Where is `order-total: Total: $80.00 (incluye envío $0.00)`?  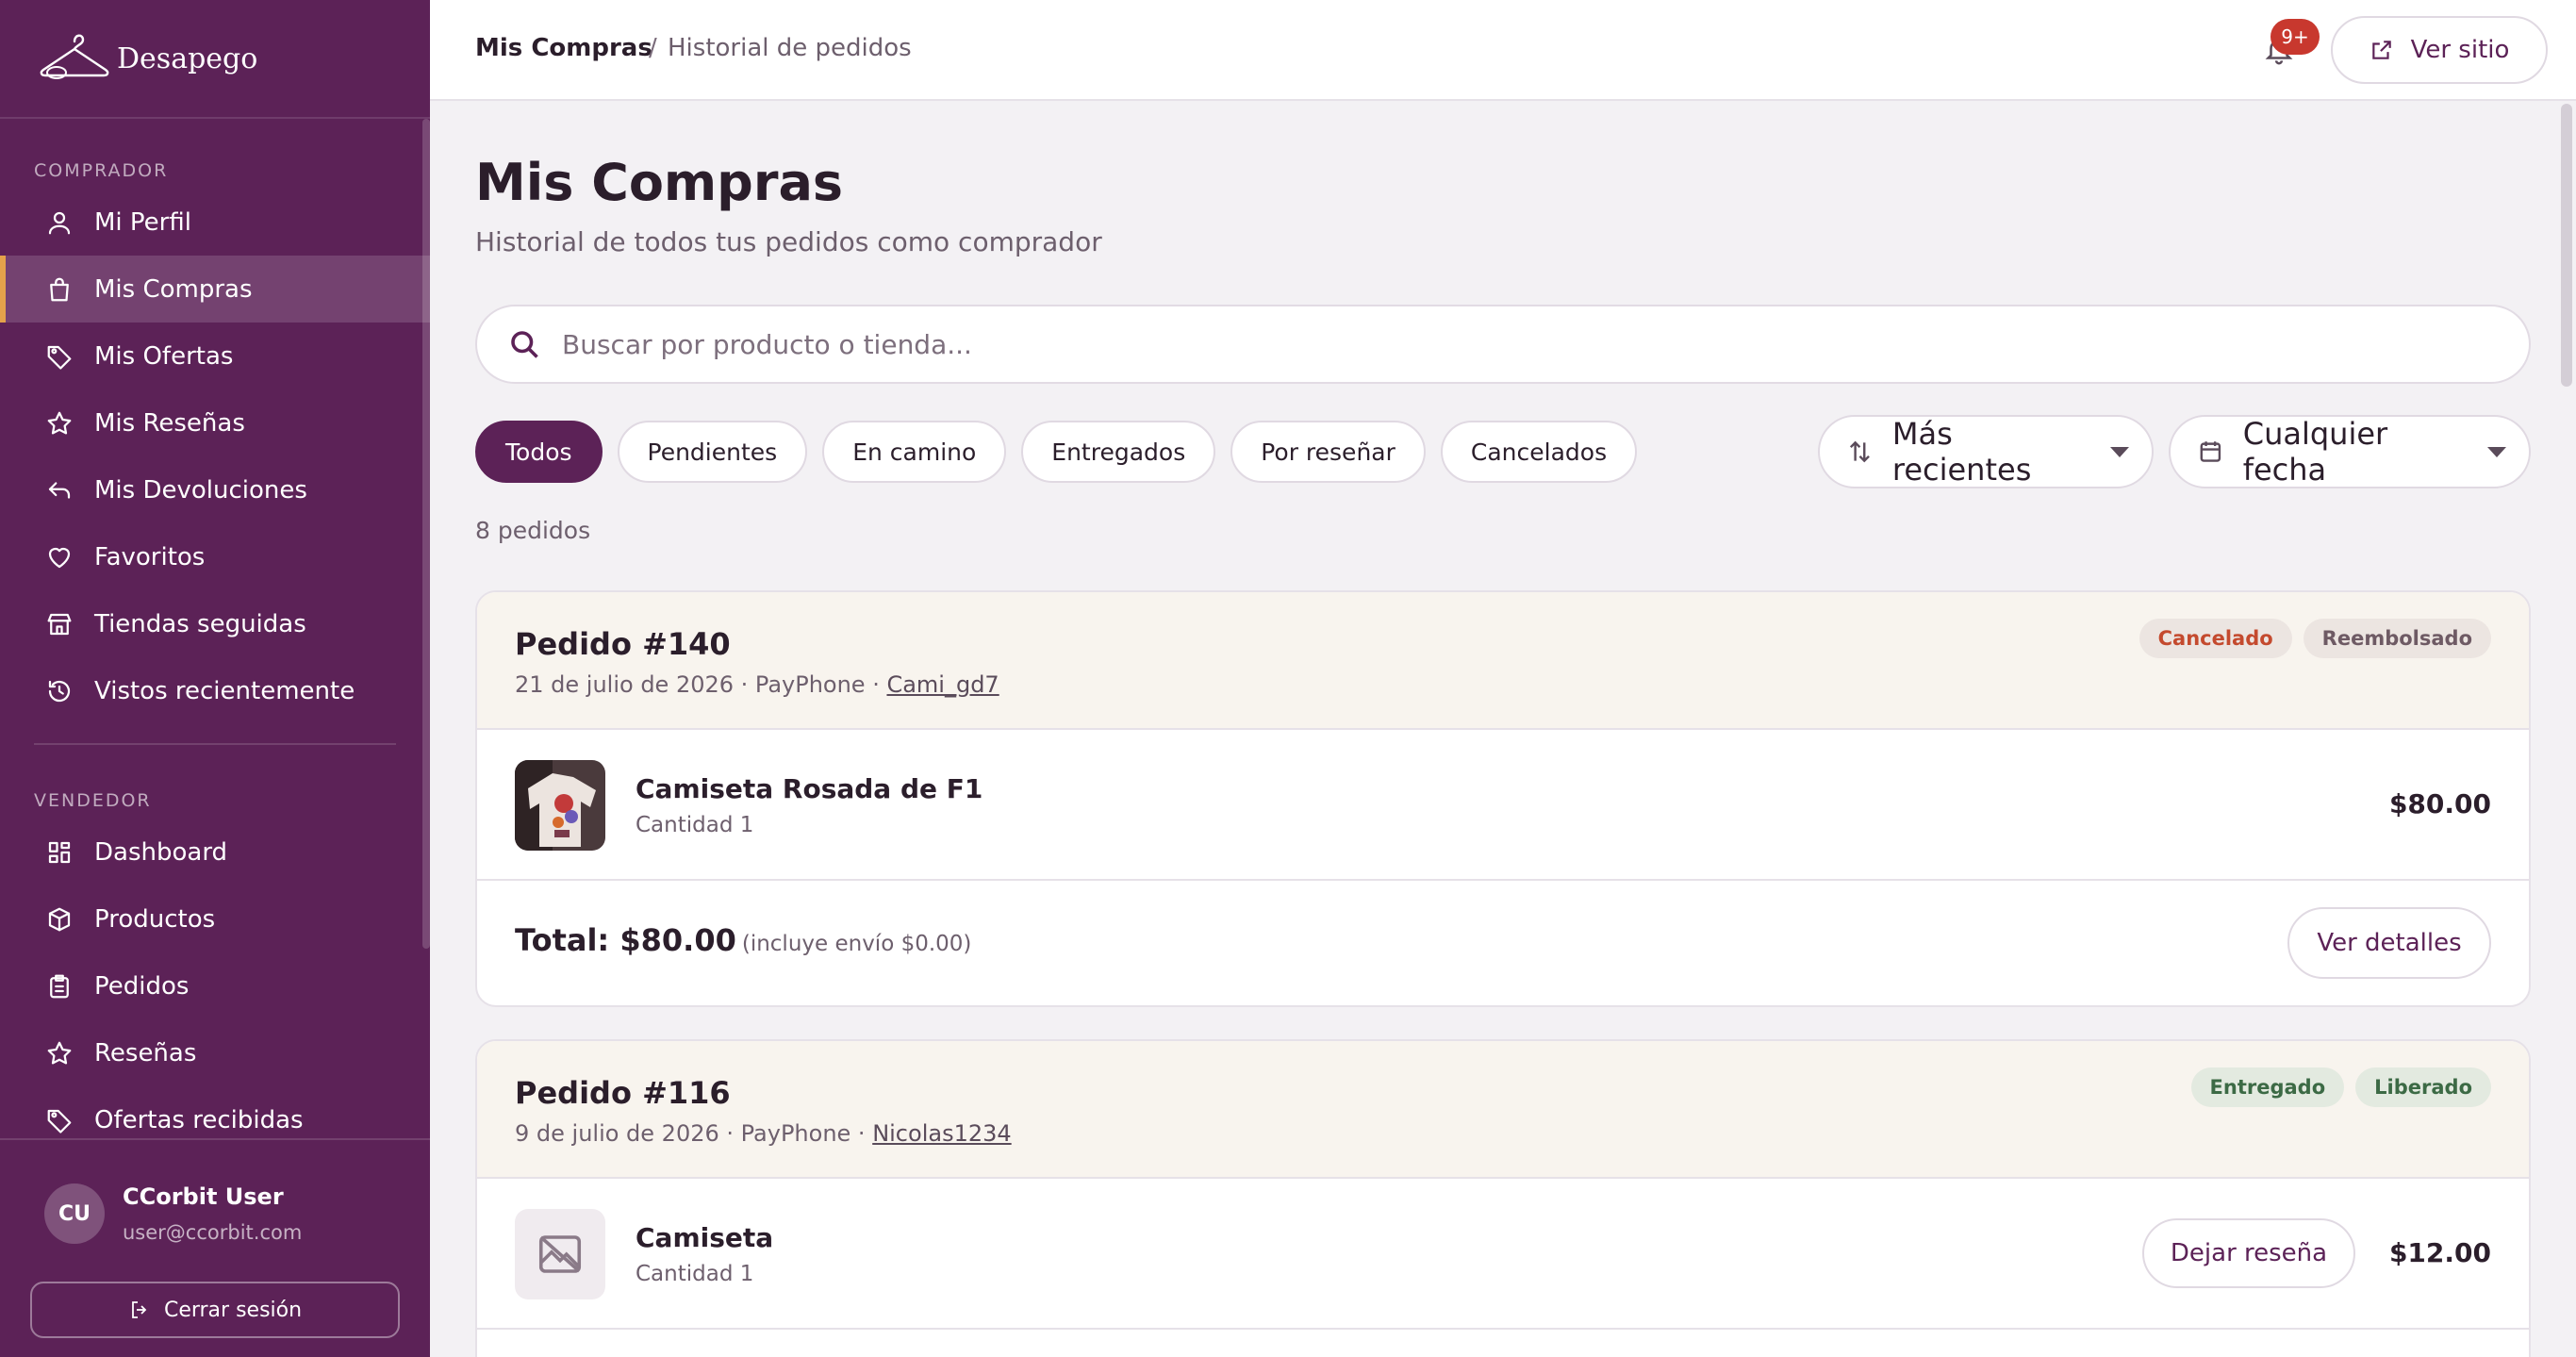 order-total: Total: $80.00 (incluye envío $0.00) is located at coordinates (743, 940).